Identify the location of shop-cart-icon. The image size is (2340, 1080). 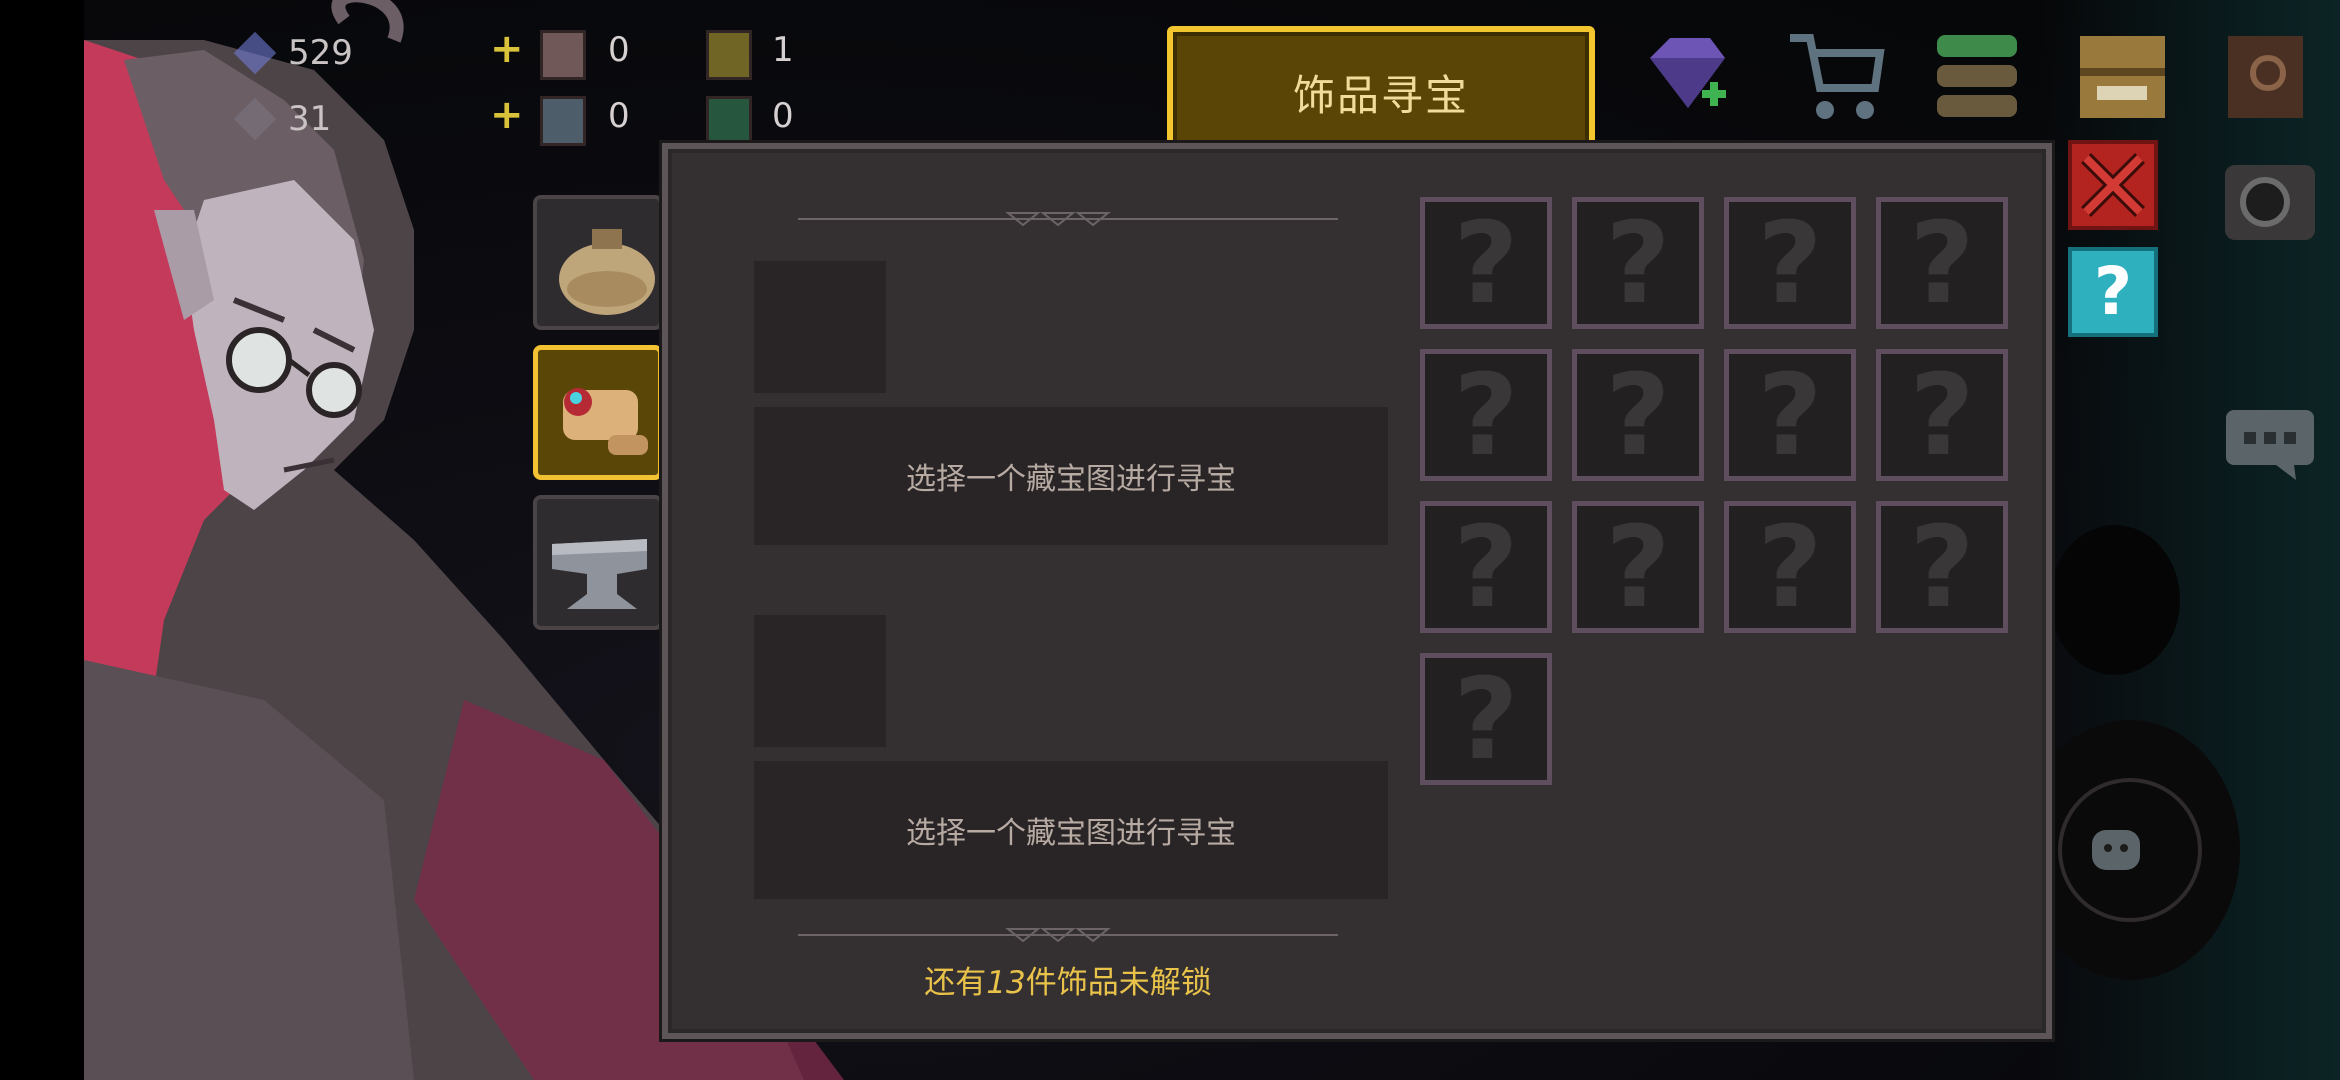
(1835, 77).